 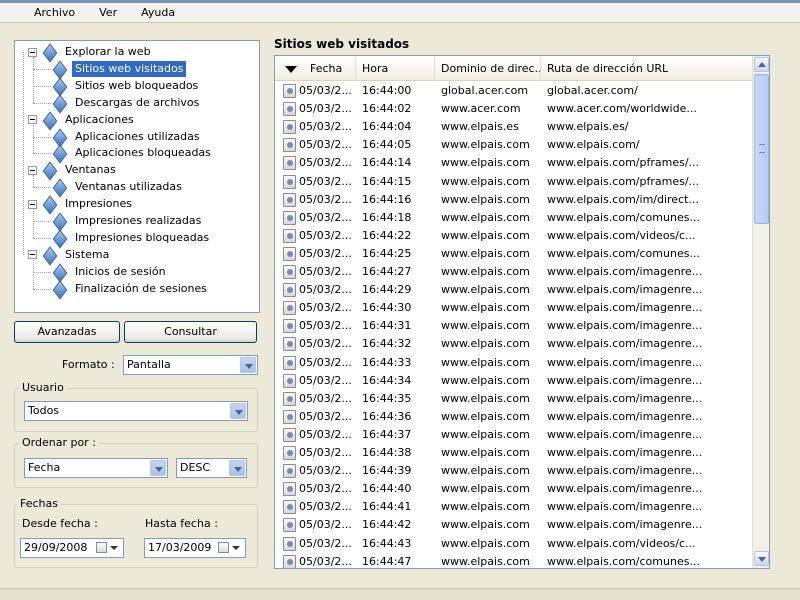 What do you see at coordinates (67, 332) in the screenshot?
I see `advanced-button: Avanzadas` at bounding box center [67, 332].